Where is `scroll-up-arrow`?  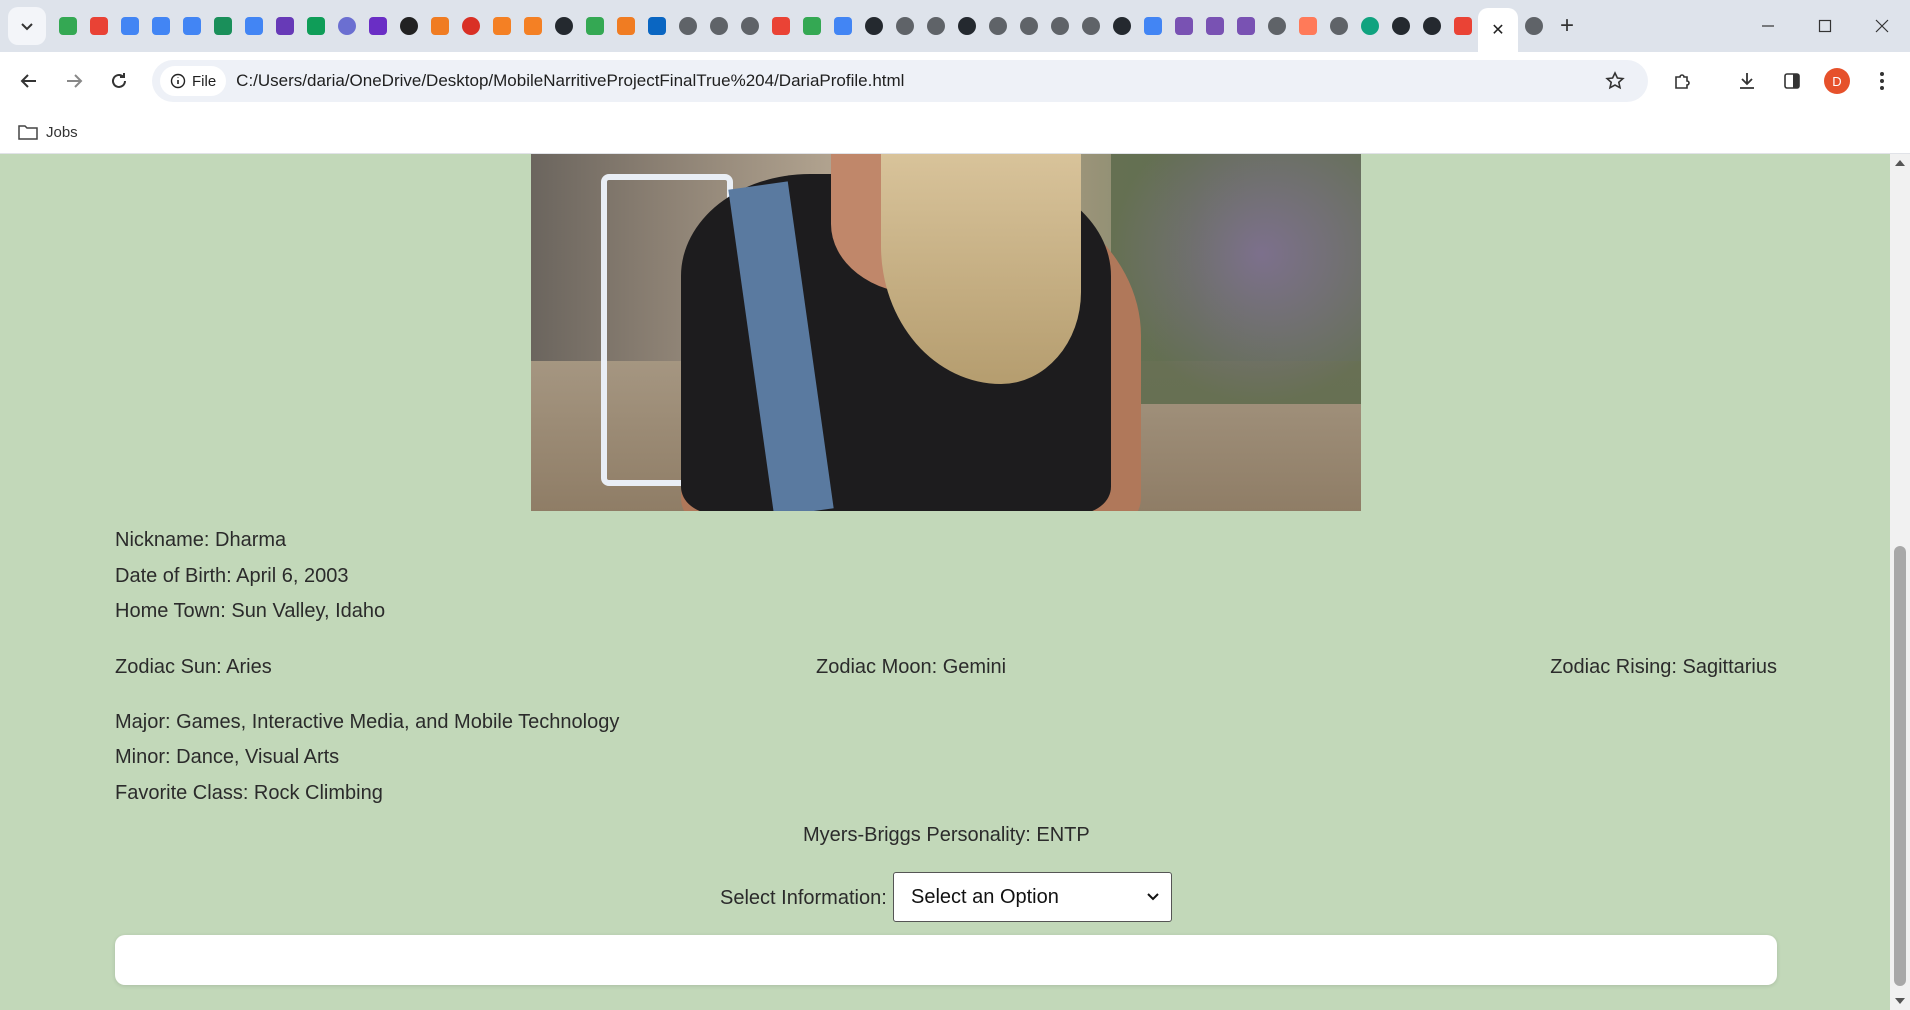 scroll-up-arrow is located at coordinates (1900, 163).